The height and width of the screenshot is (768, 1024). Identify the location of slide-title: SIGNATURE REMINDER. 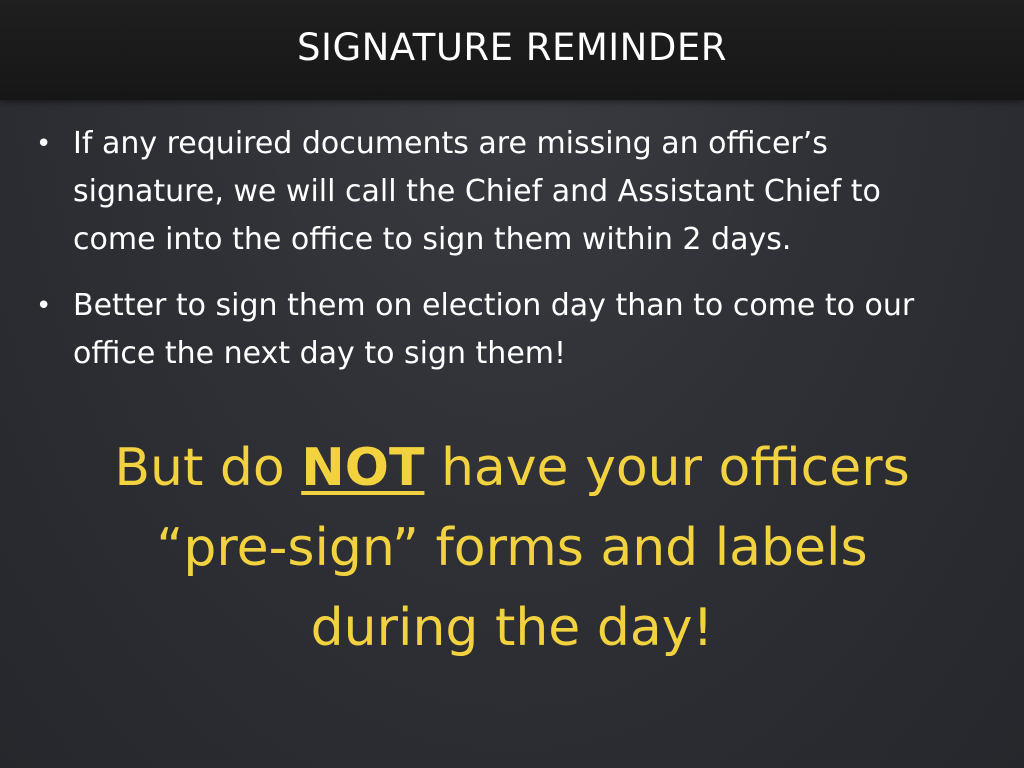
(512, 47).